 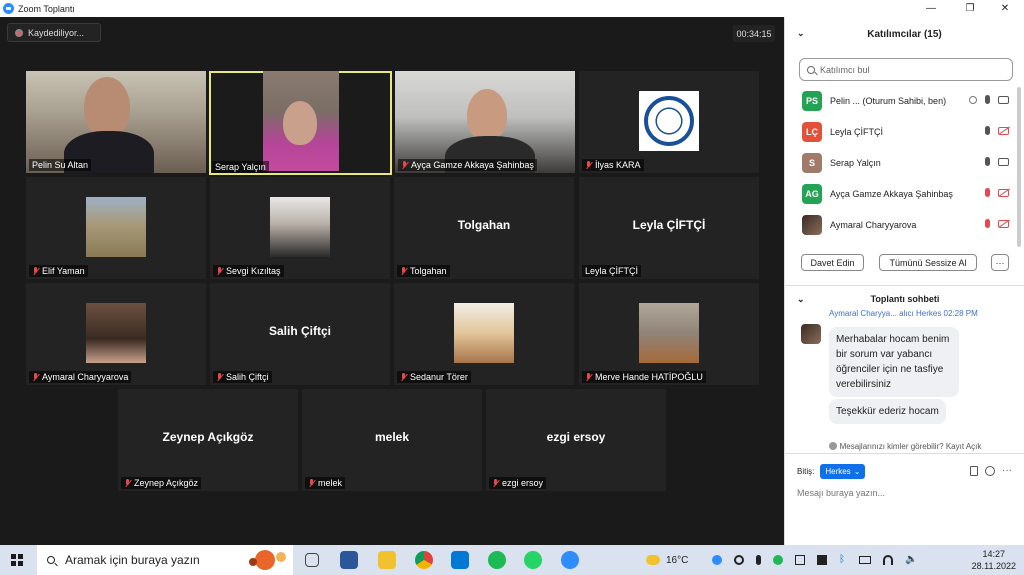 What do you see at coordinates (312, 560) in the screenshot?
I see `task-view-icon` at bounding box center [312, 560].